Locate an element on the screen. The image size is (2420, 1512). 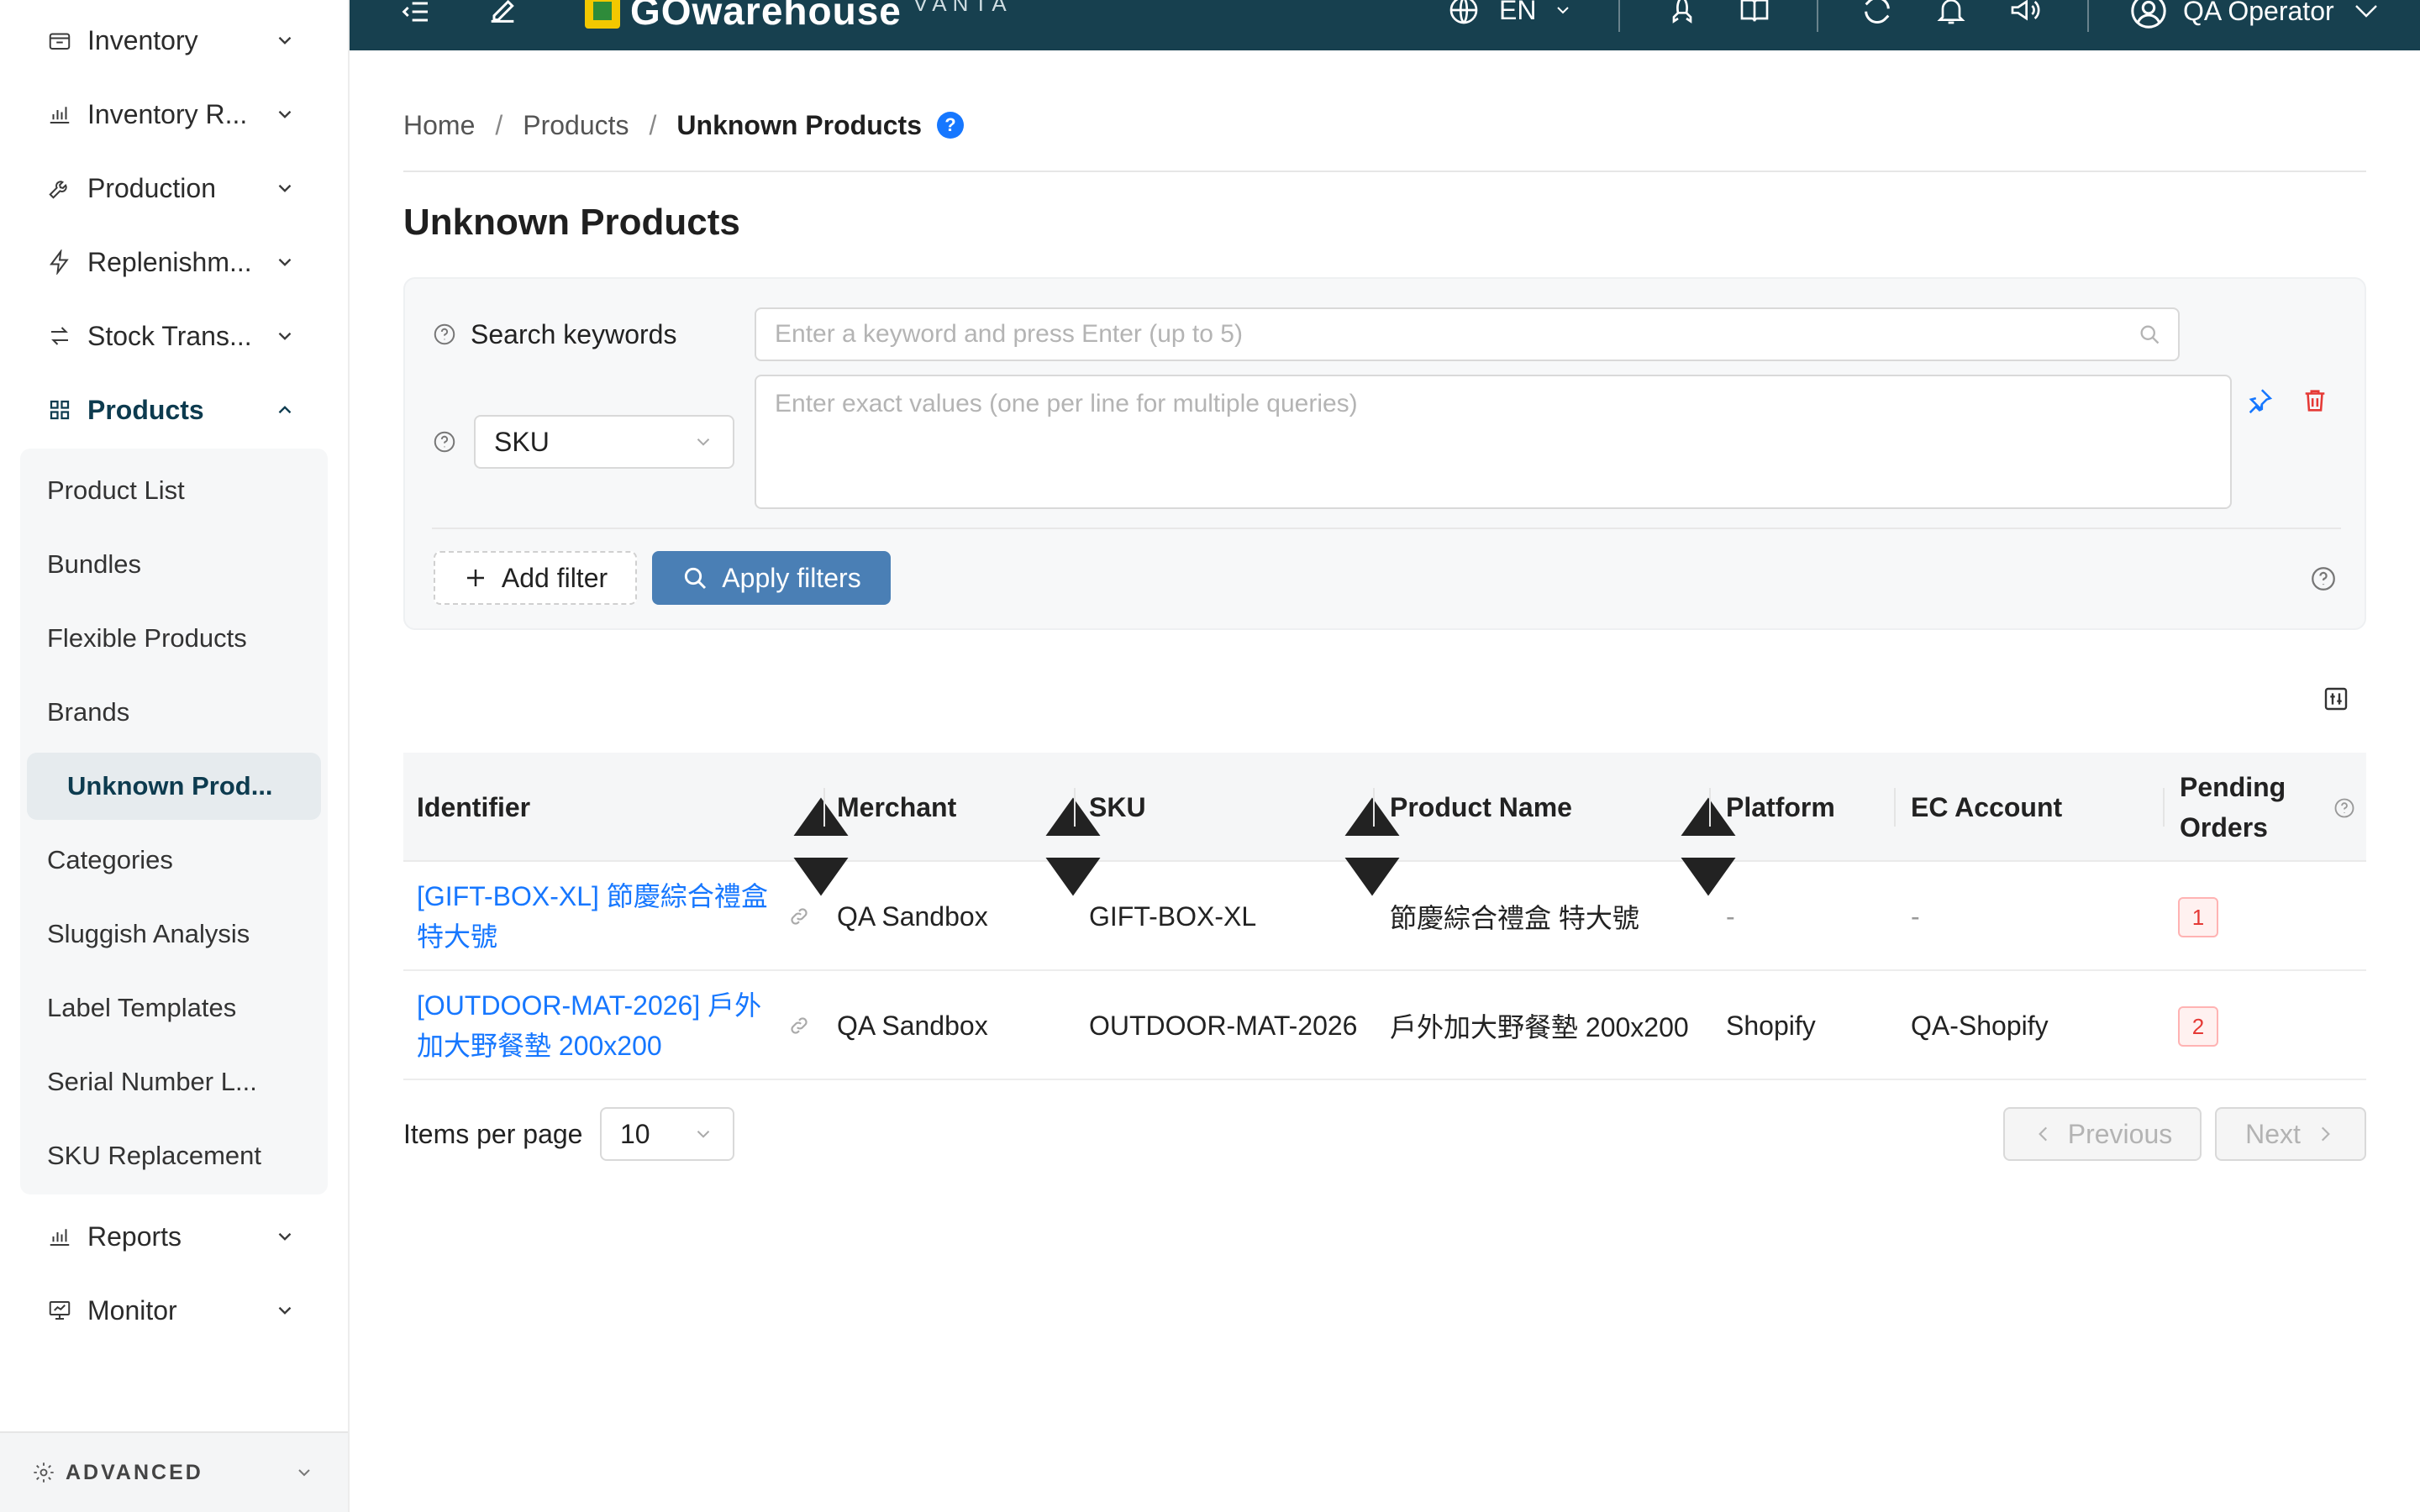
search-input is located at coordinates (1468, 334).